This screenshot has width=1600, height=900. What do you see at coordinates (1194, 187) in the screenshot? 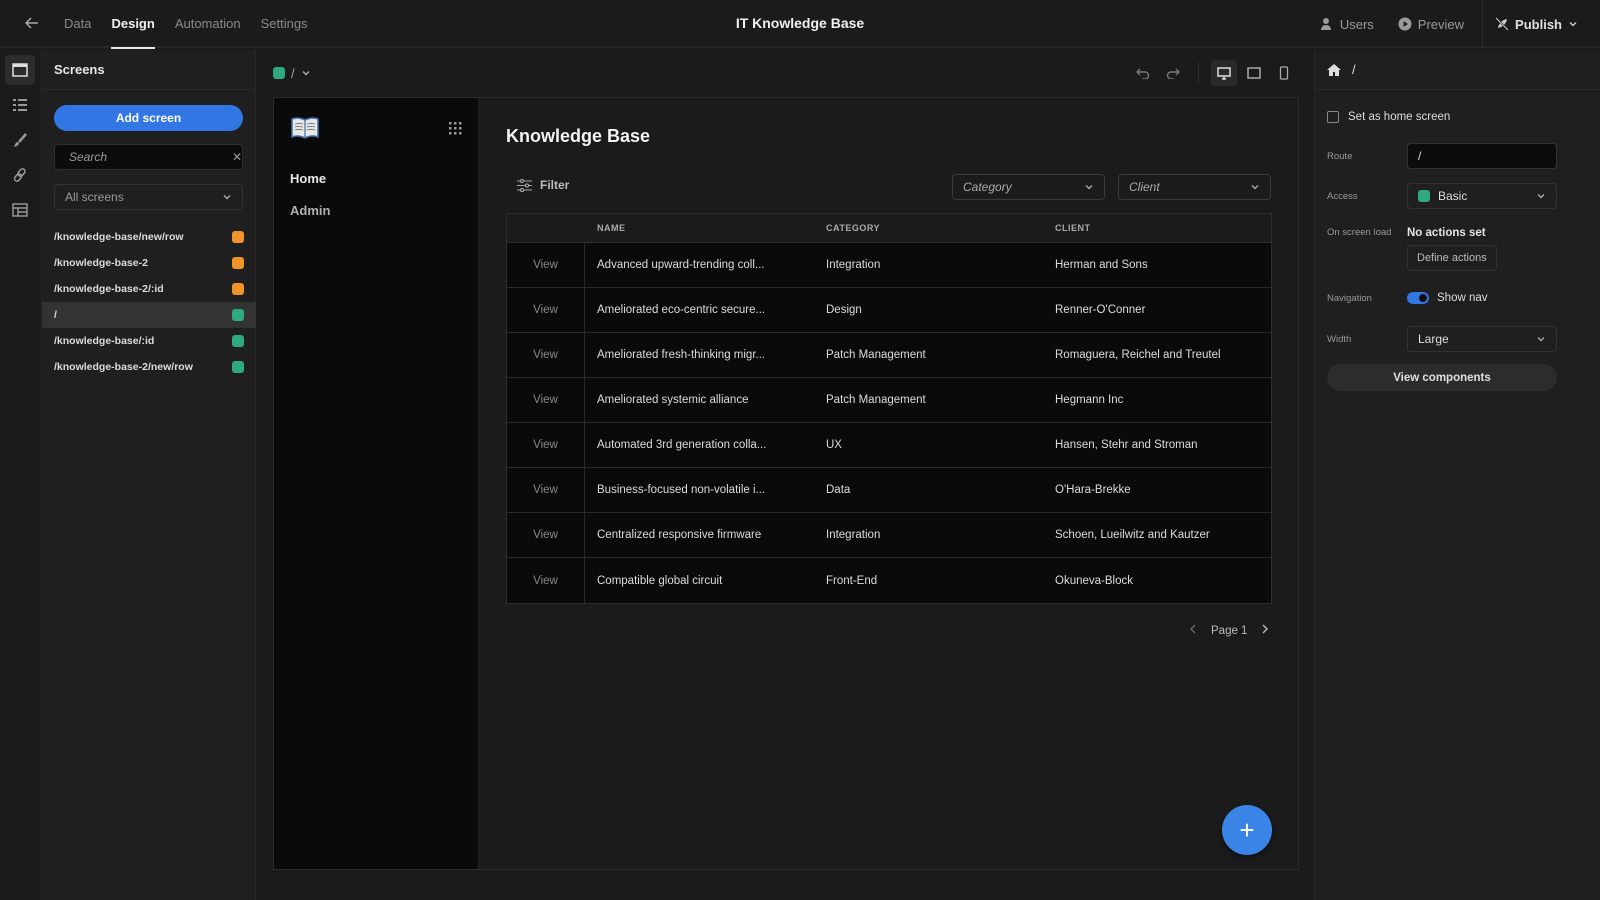
I see `client-filter-select: Client` at bounding box center [1194, 187].